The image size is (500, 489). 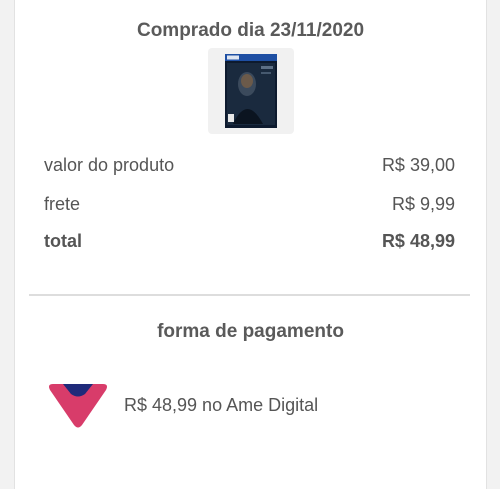 What do you see at coordinates (249, 295) in the screenshot?
I see `section-divider` at bounding box center [249, 295].